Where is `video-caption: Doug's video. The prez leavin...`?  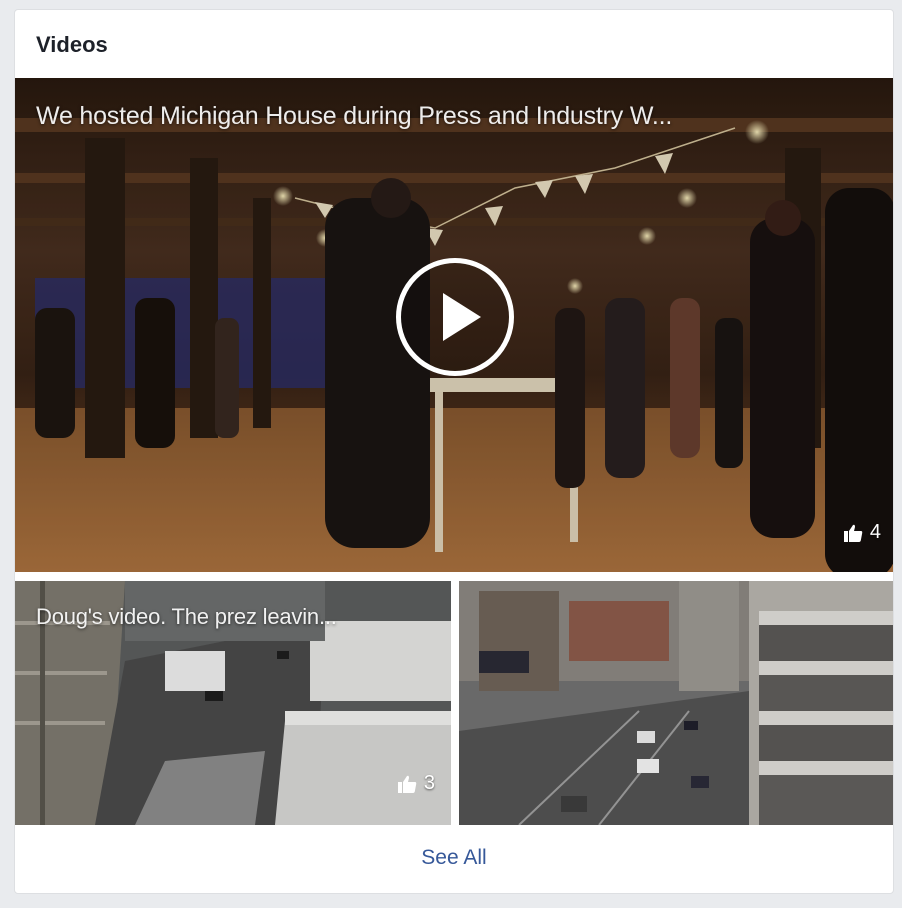
video-caption: Doug's video. The prez leavin... is located at coordinates (186, 616).